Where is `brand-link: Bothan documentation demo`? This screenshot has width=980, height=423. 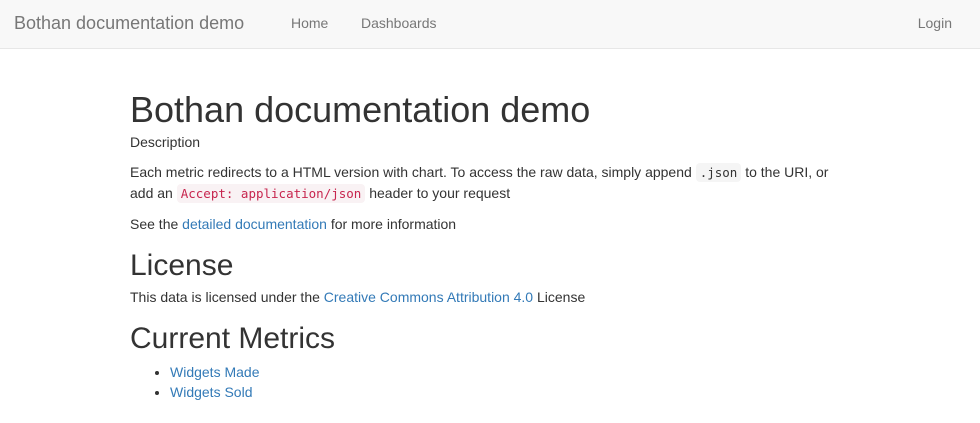 brand-link: Bothan documentation demo is located at coordinates (129, 23).